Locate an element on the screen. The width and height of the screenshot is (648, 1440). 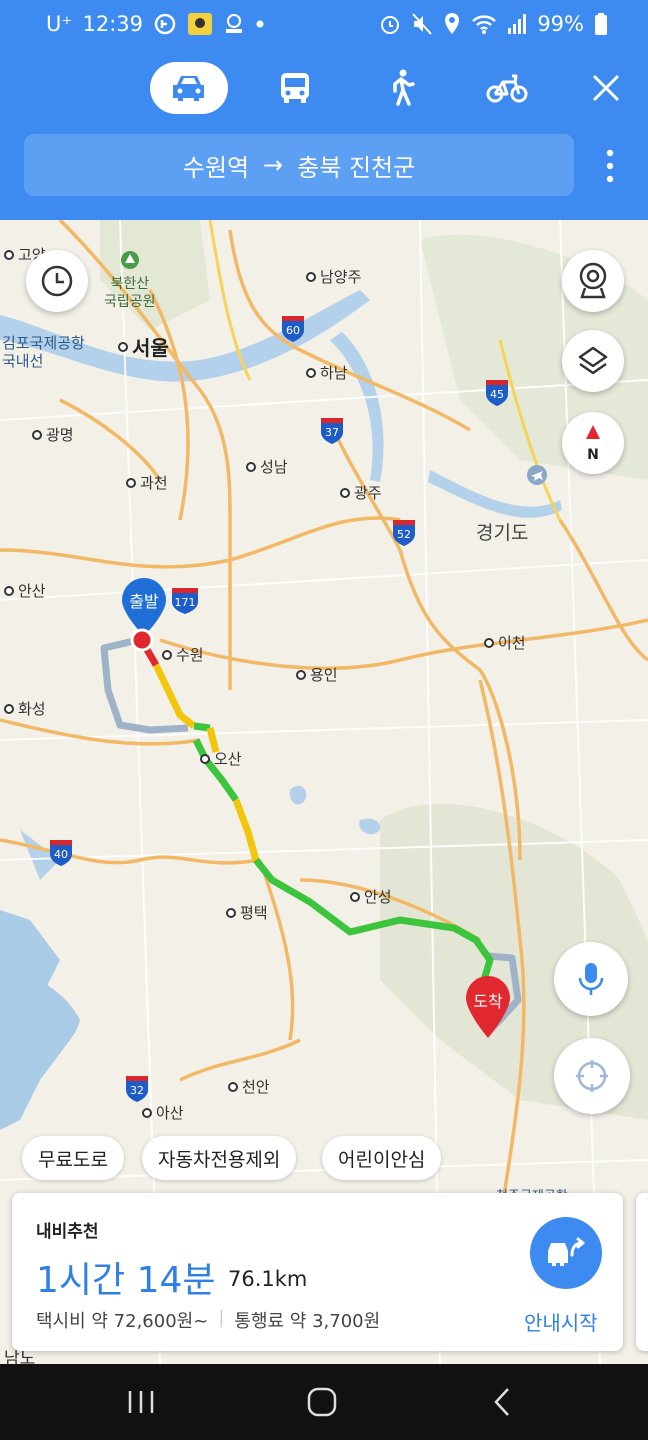
crosshair-icon is located at coordinates (592, 1076).